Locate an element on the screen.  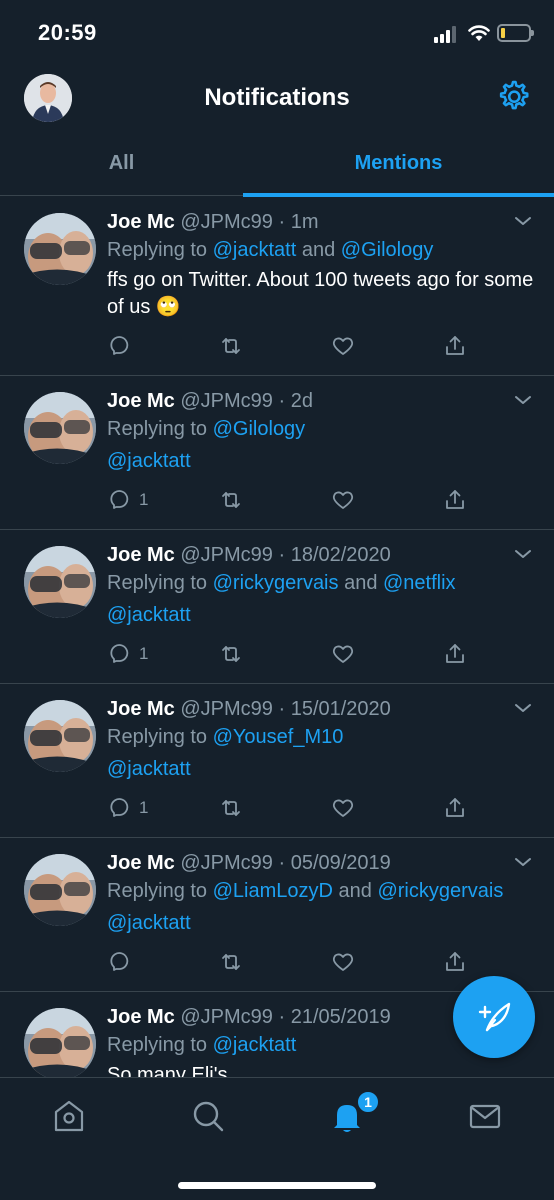
compose-tweet-button is located at coordinates (494, 1017).